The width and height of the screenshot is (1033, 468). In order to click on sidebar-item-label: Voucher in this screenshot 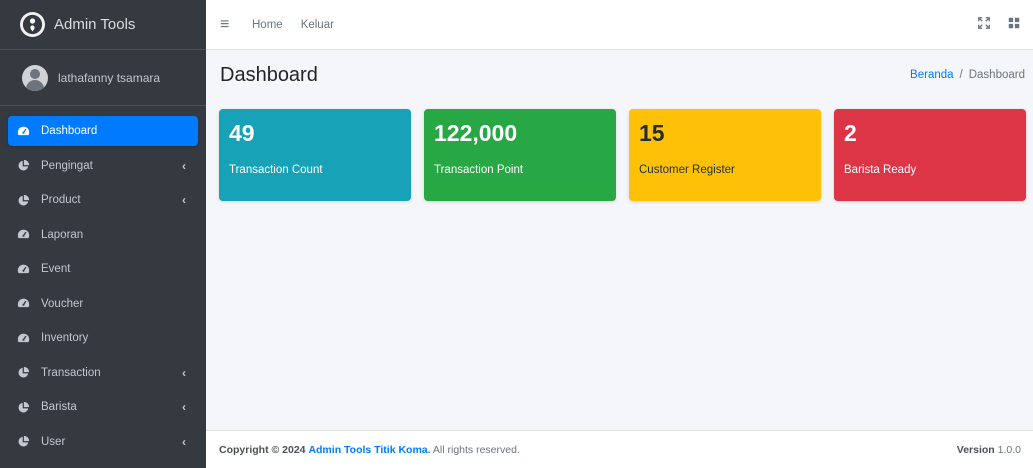, I will do `click(62, 303)`.